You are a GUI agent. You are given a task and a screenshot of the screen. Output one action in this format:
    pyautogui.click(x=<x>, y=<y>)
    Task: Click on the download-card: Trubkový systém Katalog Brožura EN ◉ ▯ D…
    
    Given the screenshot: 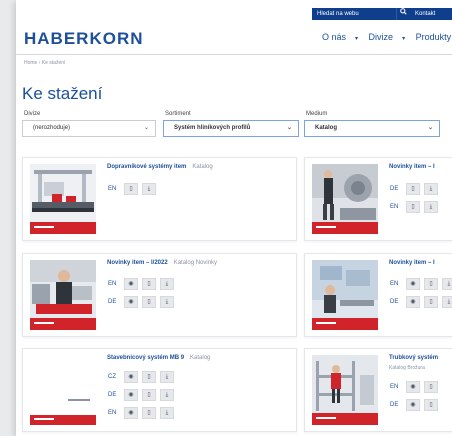 What is the action you would take?
    pyautogui.click(x=378, y=390)
    